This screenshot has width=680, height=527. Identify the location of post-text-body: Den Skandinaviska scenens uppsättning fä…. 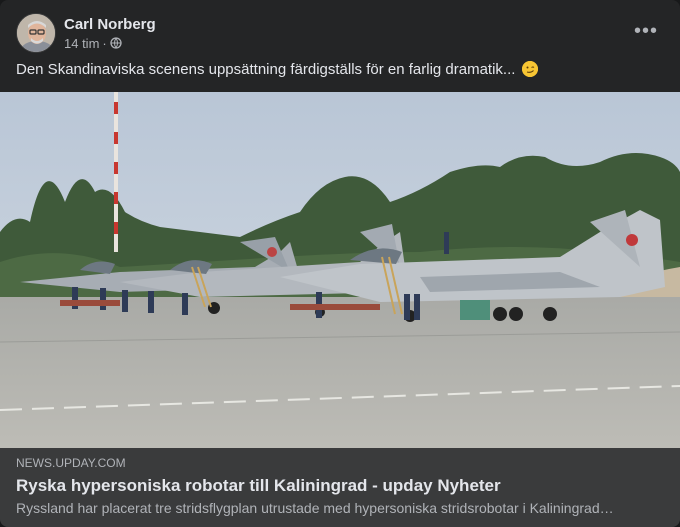
(266, 69).